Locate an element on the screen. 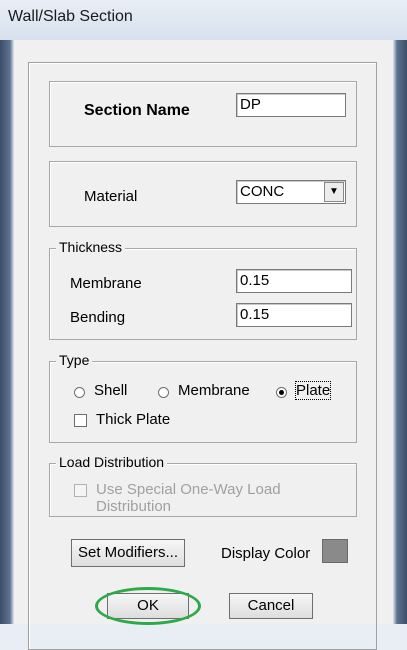 Image resolution: width=407 pixels, height=650 pixels. membrane-thickness-label: Membrane is located at coordinates (106, 283).